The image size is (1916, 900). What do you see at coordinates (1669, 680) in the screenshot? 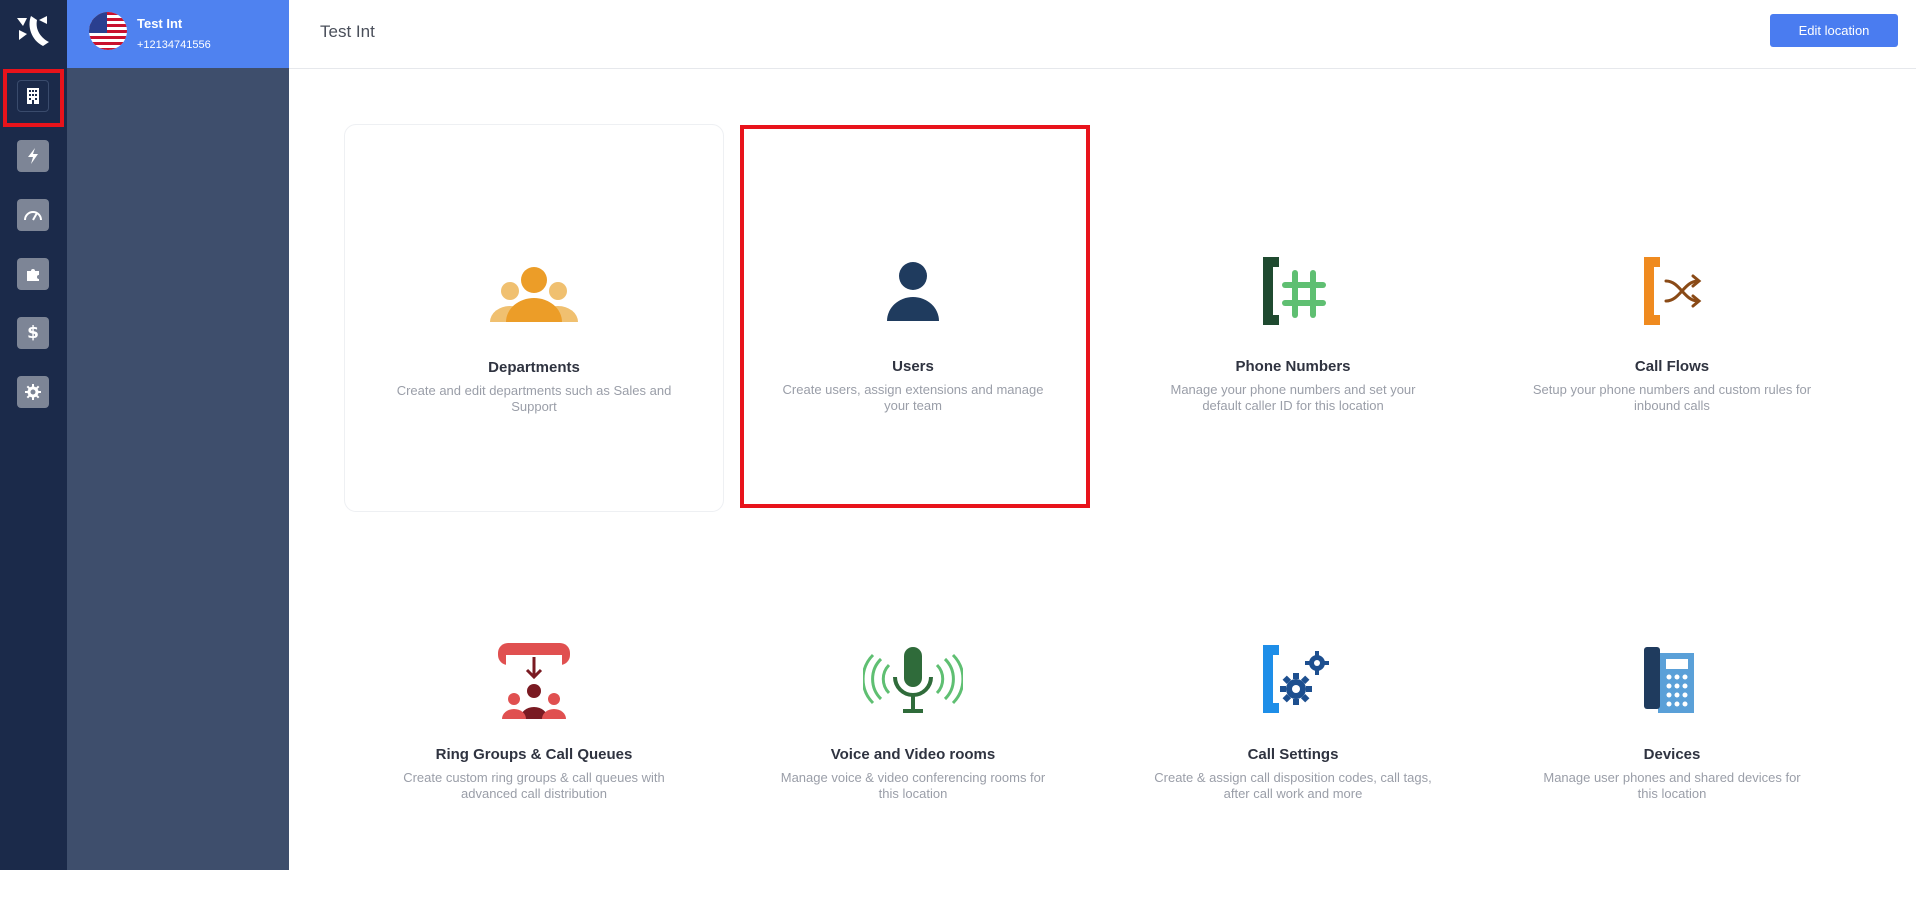
I see `desk-phone-icon` at bounding box center [1669, 680].